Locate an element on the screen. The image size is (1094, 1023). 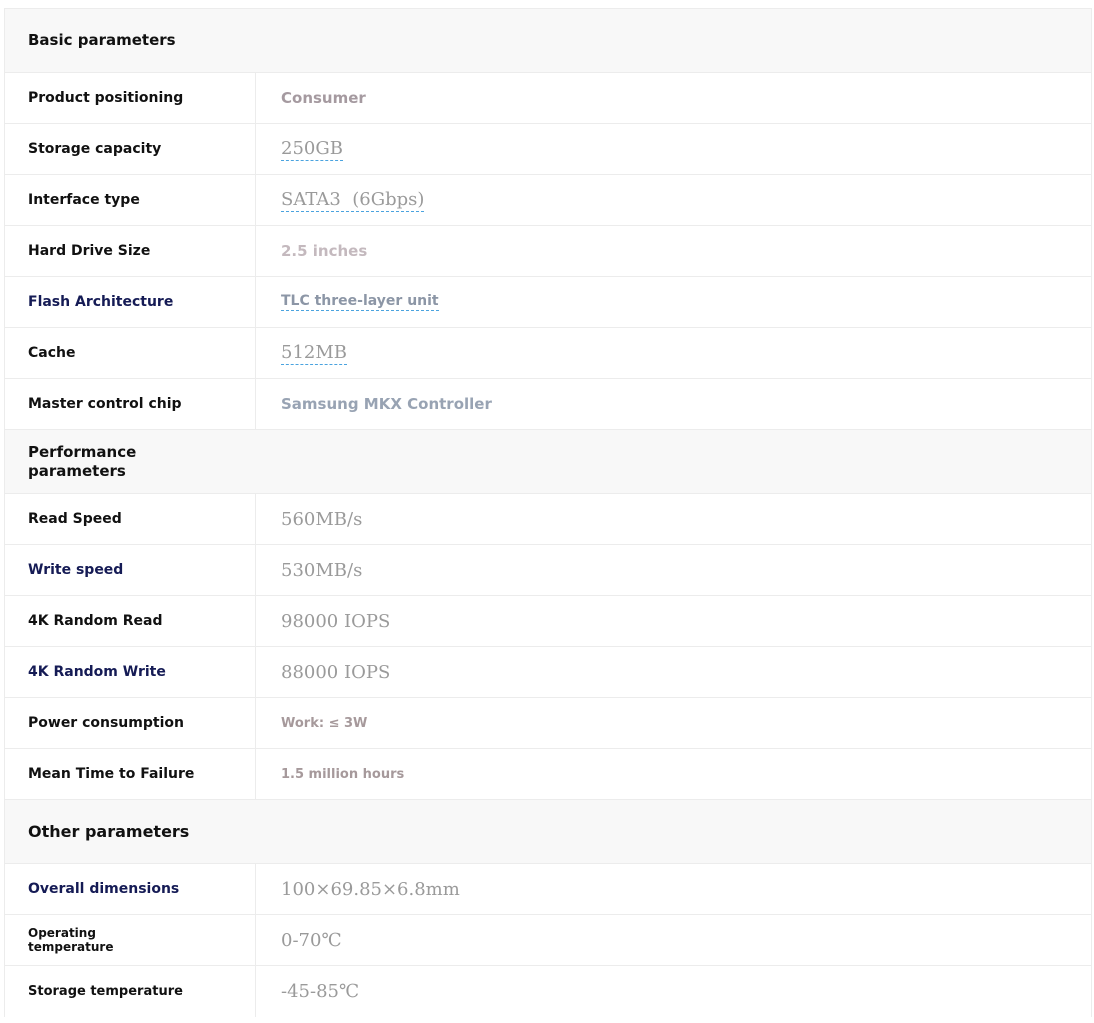
table-row: 4K Random Write 88000 IOPS is located at coordinates (548, 672).